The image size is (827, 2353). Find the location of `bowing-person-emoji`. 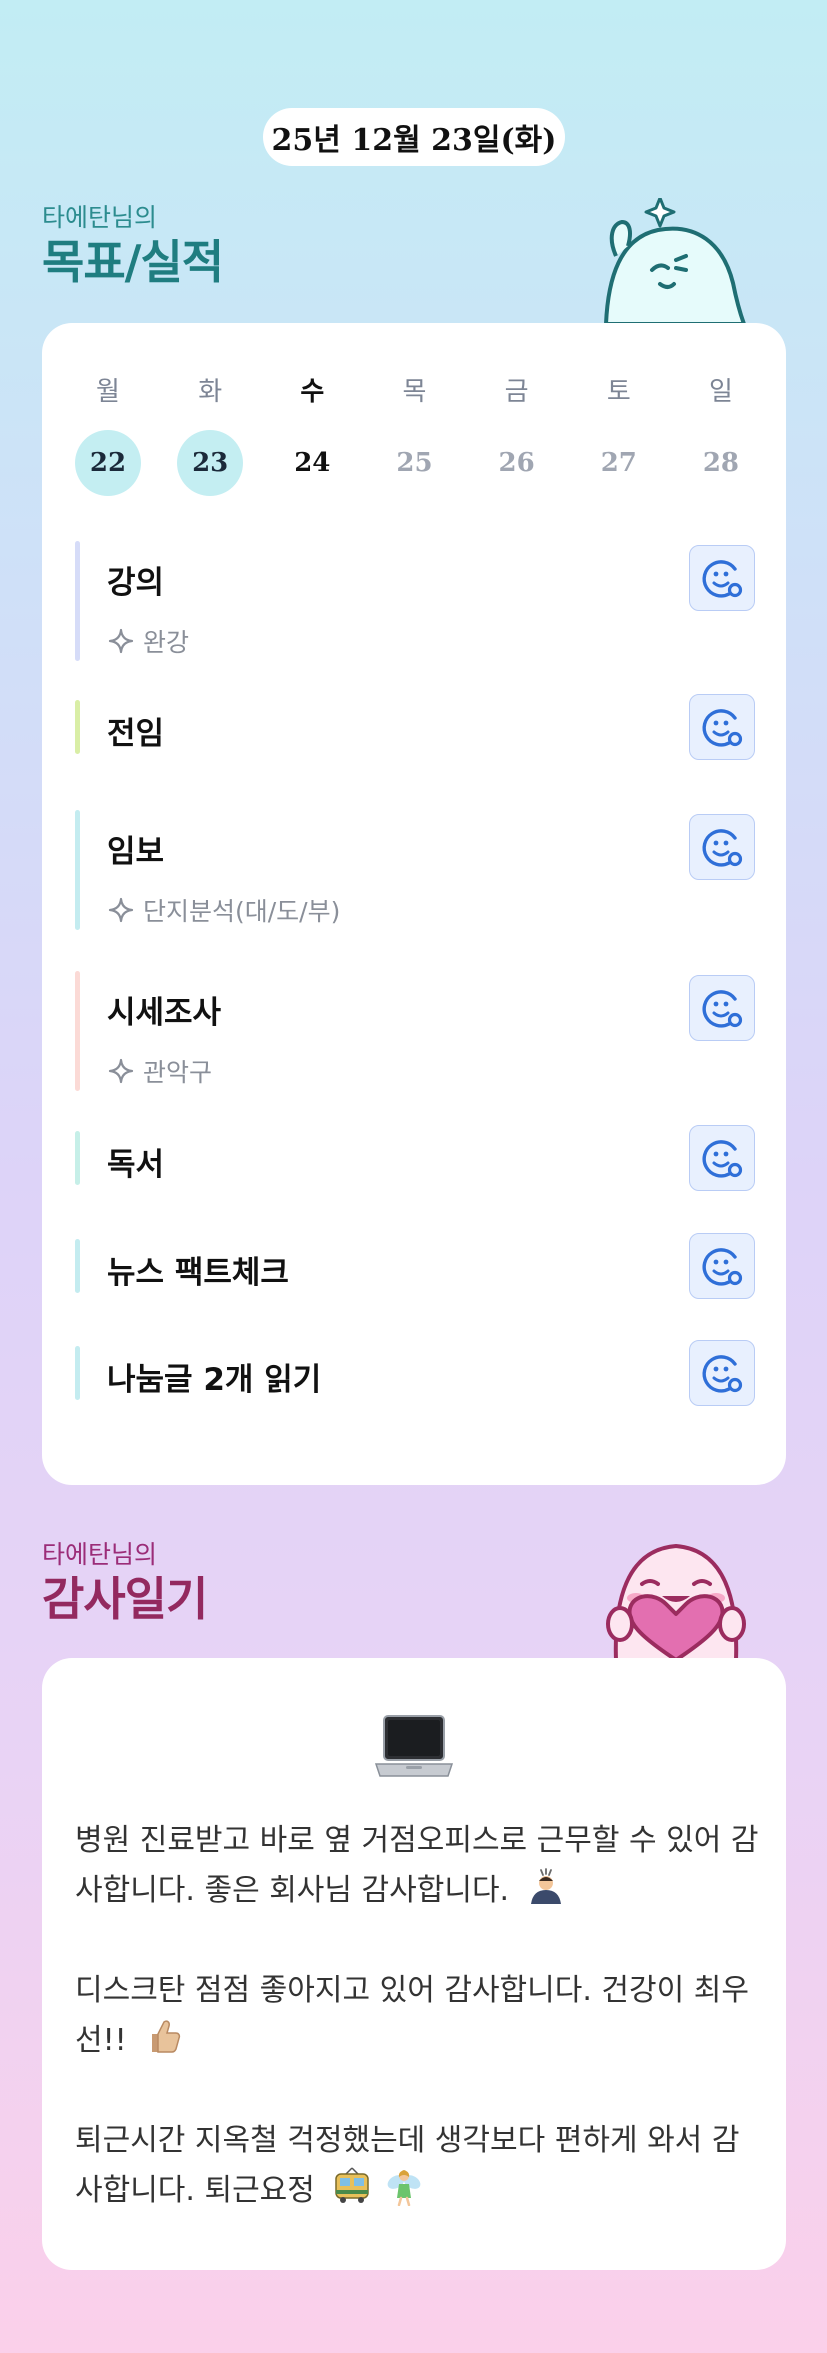

bowing-person-emoji is located at coordinates (545, 1886).